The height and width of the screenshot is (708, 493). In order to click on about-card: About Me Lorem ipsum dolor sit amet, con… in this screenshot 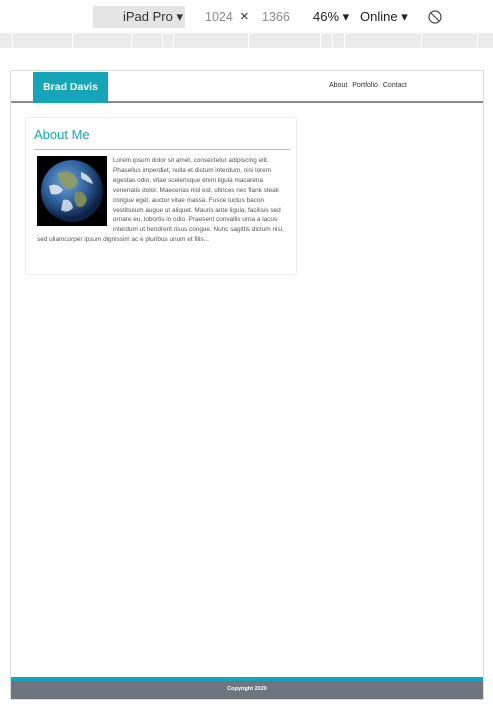, I will do `click(161, 196)`.